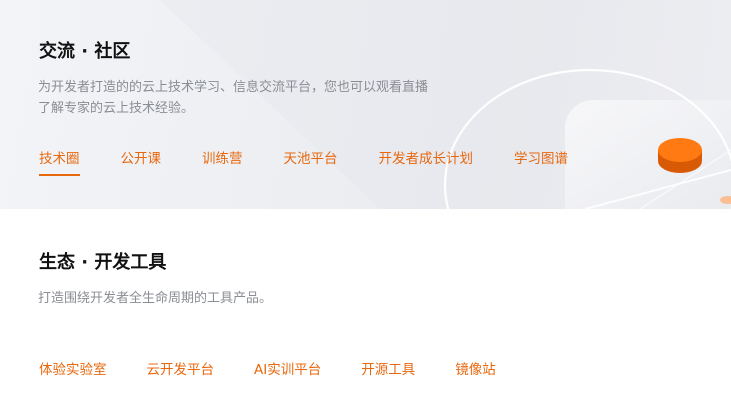 Image resolution: width=731 pixels, height=419 pixels. What do you see at coordinates (311, 163) in the screenshot?
I see `link-tianchi-platform: 天池平台` at bounding box center [311, 163].